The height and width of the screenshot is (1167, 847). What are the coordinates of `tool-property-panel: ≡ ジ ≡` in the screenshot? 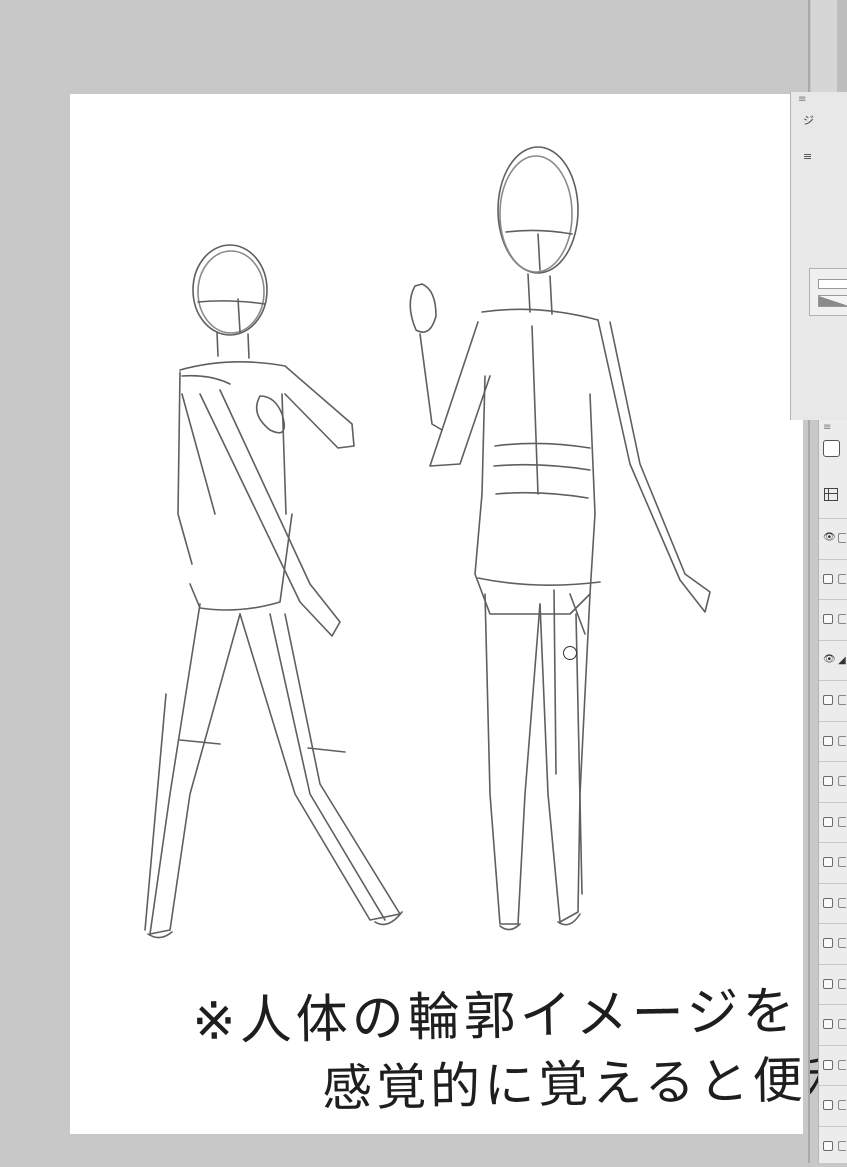 It's located at (818, 256).